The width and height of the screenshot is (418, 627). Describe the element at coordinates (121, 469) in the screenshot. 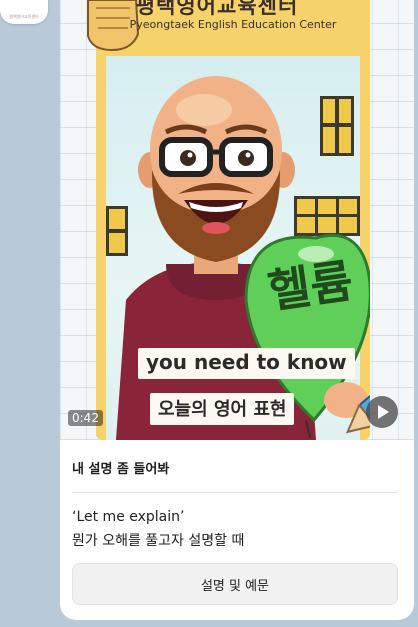

I see `message-title: 내 설명 좀 들어봐` at that location.